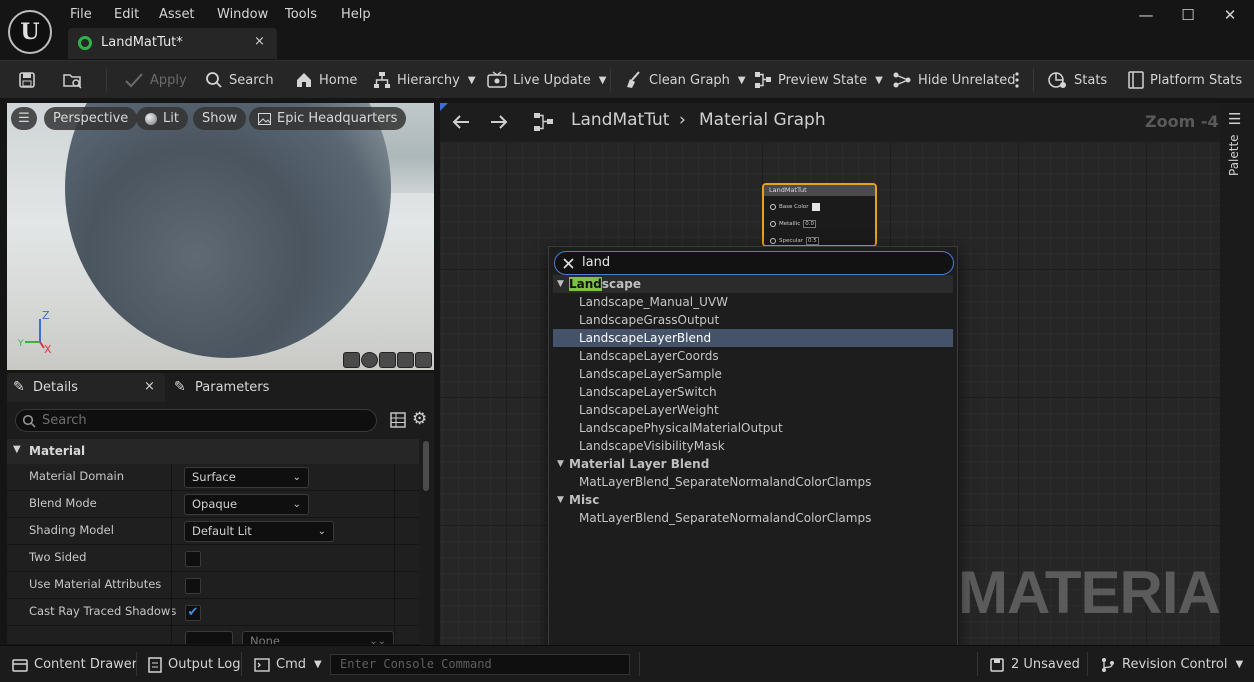 The height and width of the screenshot is (682, 1254). I want to click on menu-window: Window, so click(242, 15).